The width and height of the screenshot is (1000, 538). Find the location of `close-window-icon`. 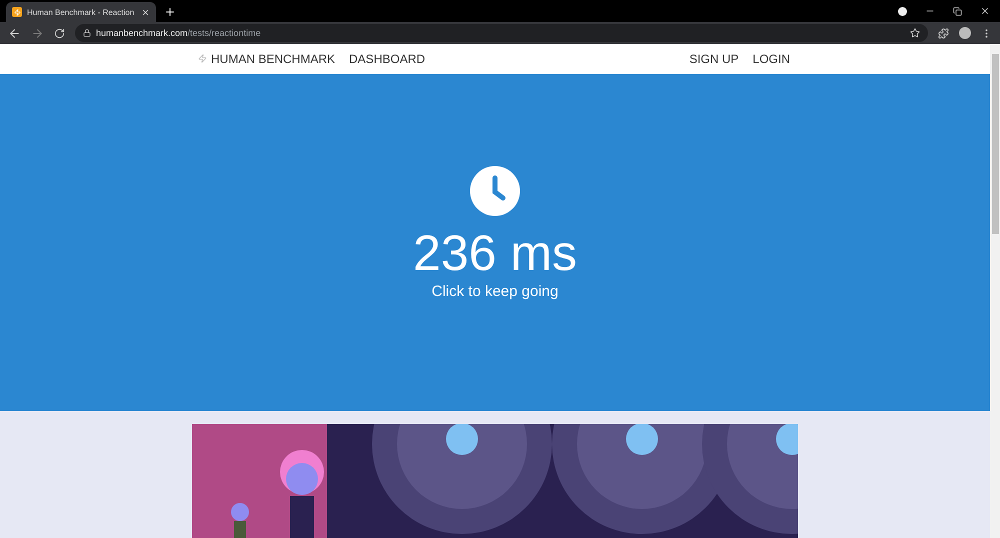

close-window-icon is located at coordinates (985, 11).